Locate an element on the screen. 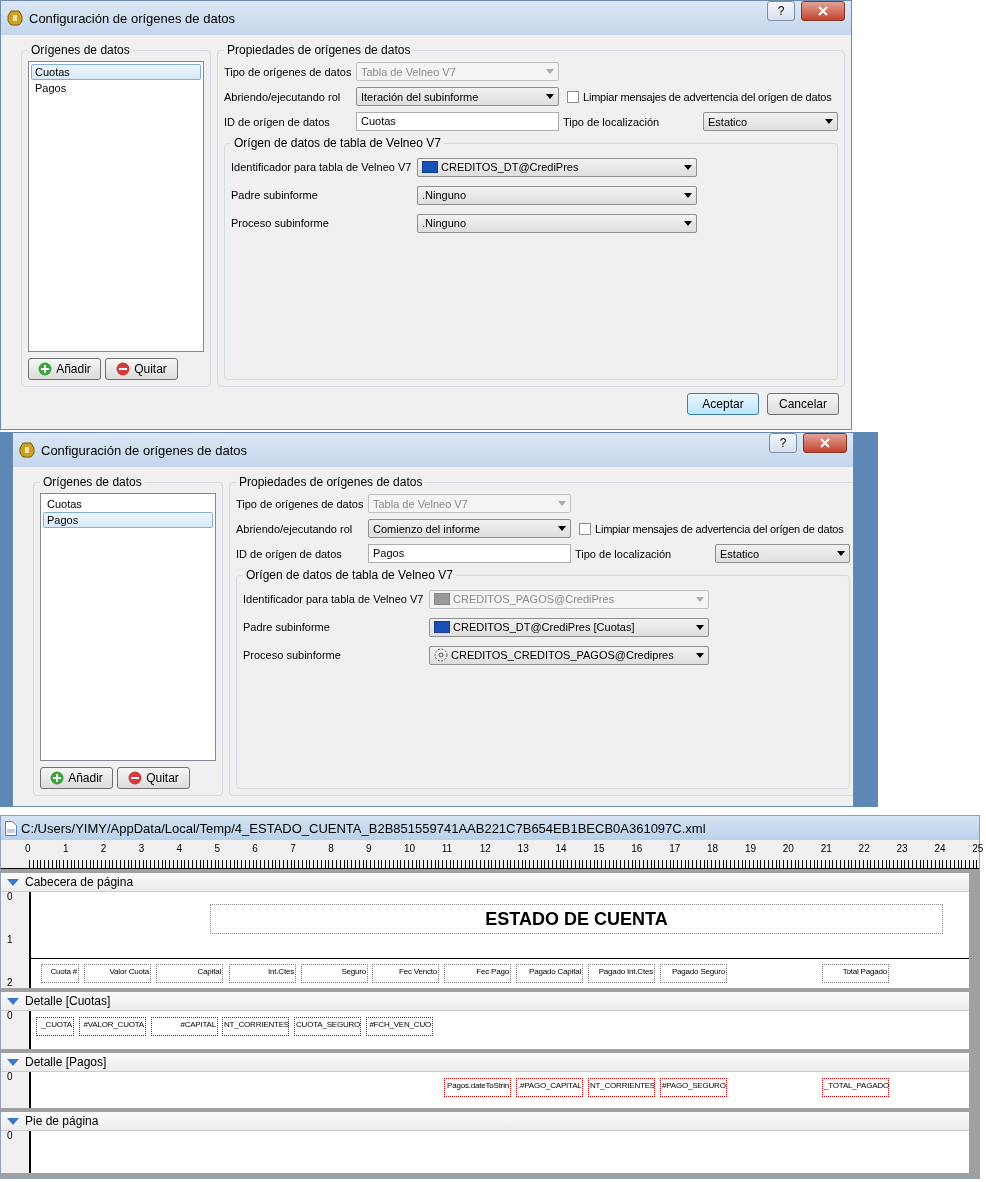 The image size is (986, 1182). band-header: Cabecera de página is located at coordinates (485, 882).